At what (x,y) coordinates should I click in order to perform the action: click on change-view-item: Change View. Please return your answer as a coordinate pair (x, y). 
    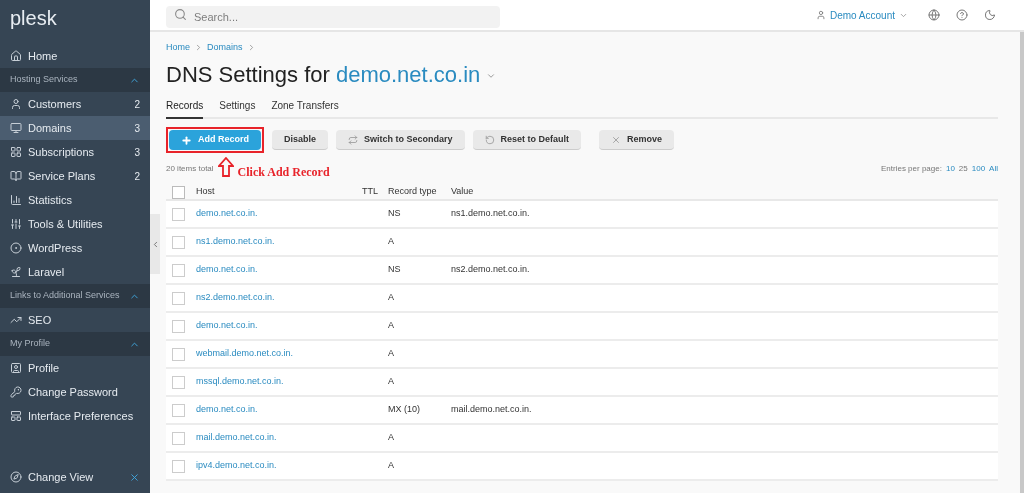
    Looking at the image, I should click on (75, 477).